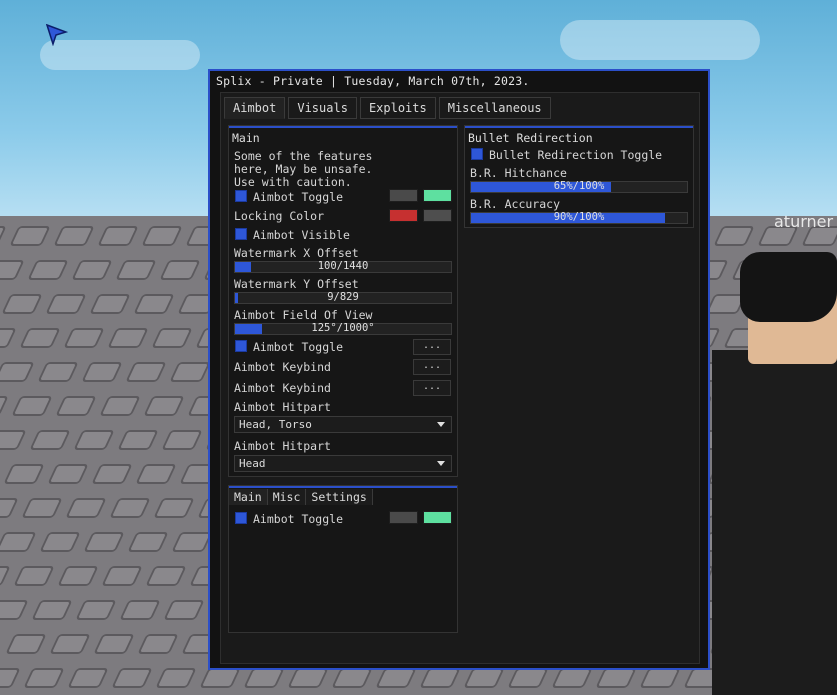 Image resolution: width=837 pixels, height=695 pixels. I want to click on warning-note-line: Some of the features, so click(303, 156).